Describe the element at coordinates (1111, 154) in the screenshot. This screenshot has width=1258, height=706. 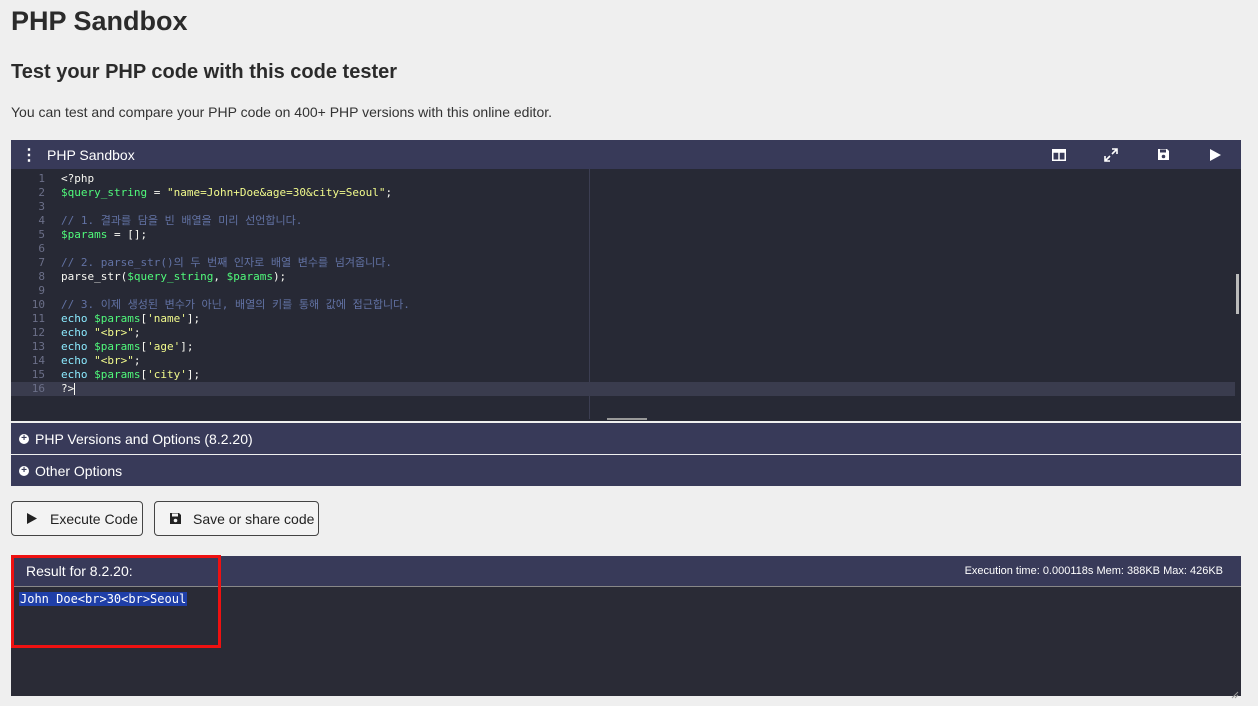
I see `fullscreen-icon` at that location.